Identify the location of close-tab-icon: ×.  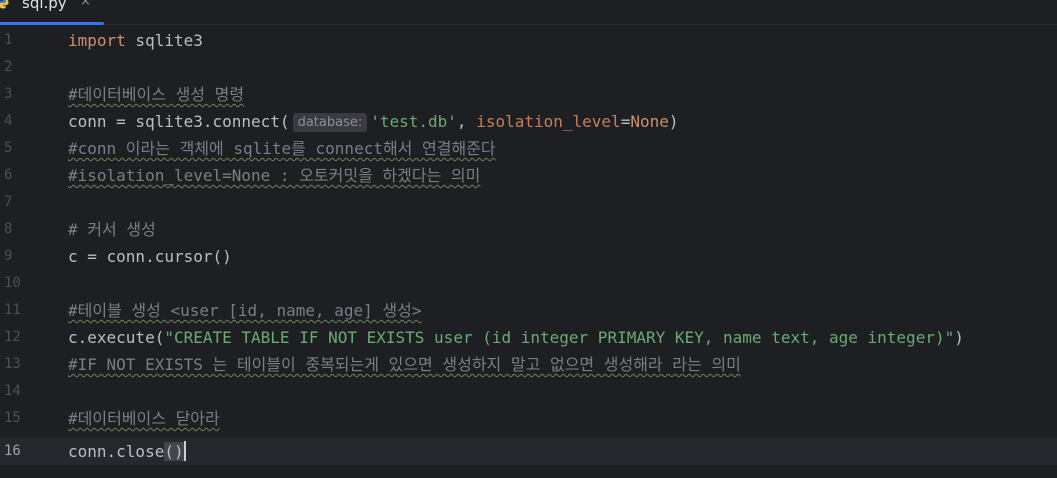
(85, 4).